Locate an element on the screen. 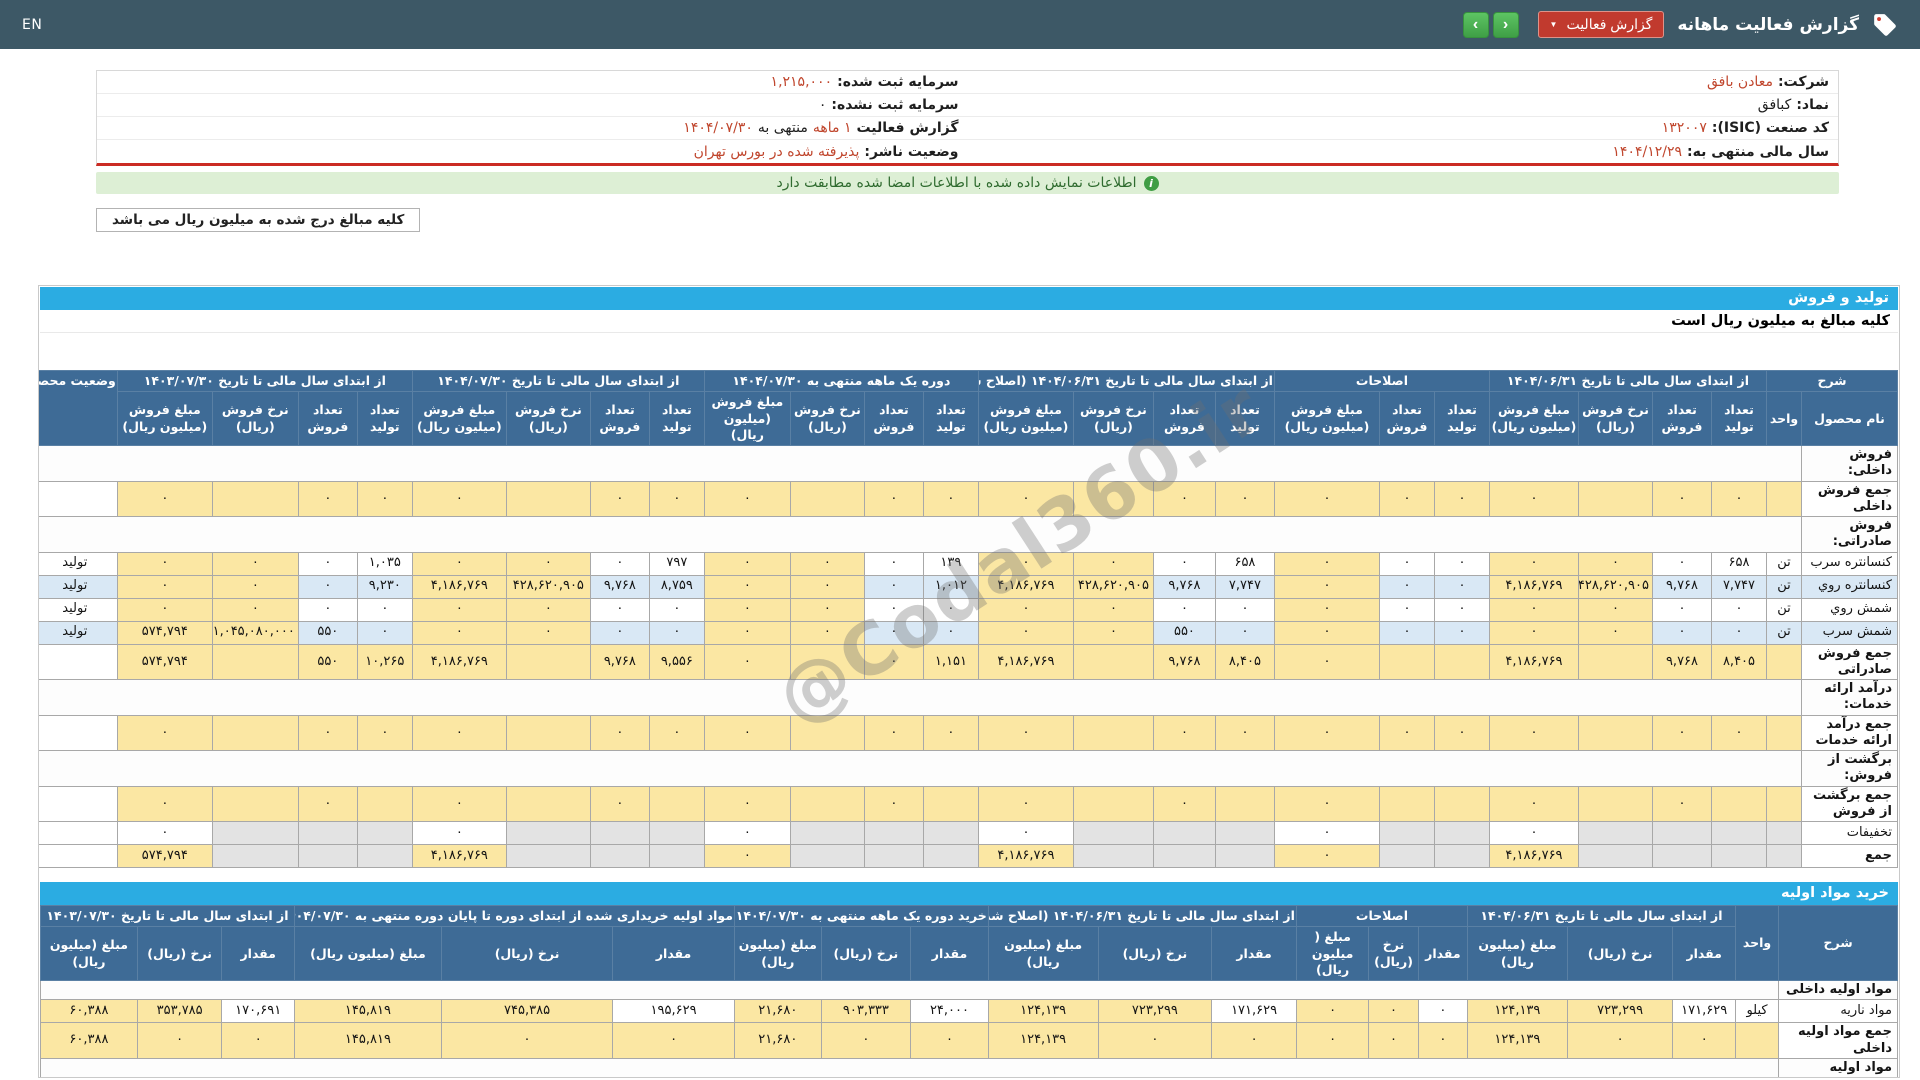 The image size is (1920, 1080). value-cell: ۱,۰۴۵,۰۸۰,۰۰۰ is located at coordinates (255, 632).